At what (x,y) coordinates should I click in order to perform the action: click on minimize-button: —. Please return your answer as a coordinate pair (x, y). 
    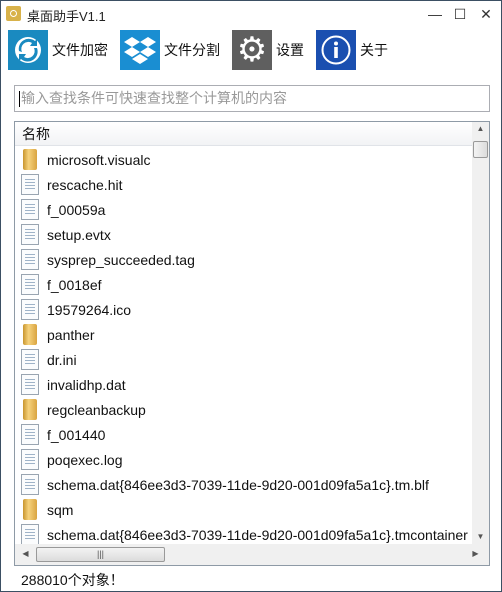
    Looking at the image, I should click on (435, 14).